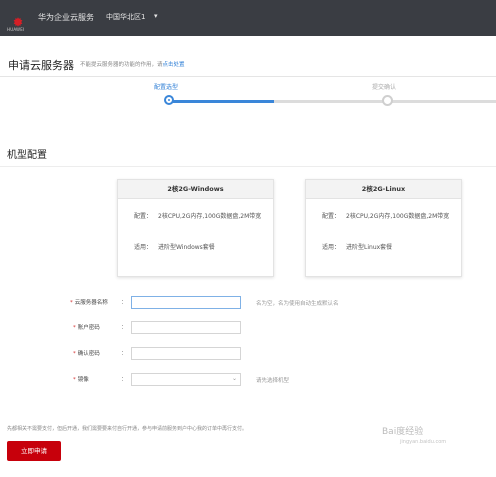 This screenshot has width=496, height=477. Describe the element at coordinates (18, 18) in the screenshot. I see `huawei-logo-icon` at that location.